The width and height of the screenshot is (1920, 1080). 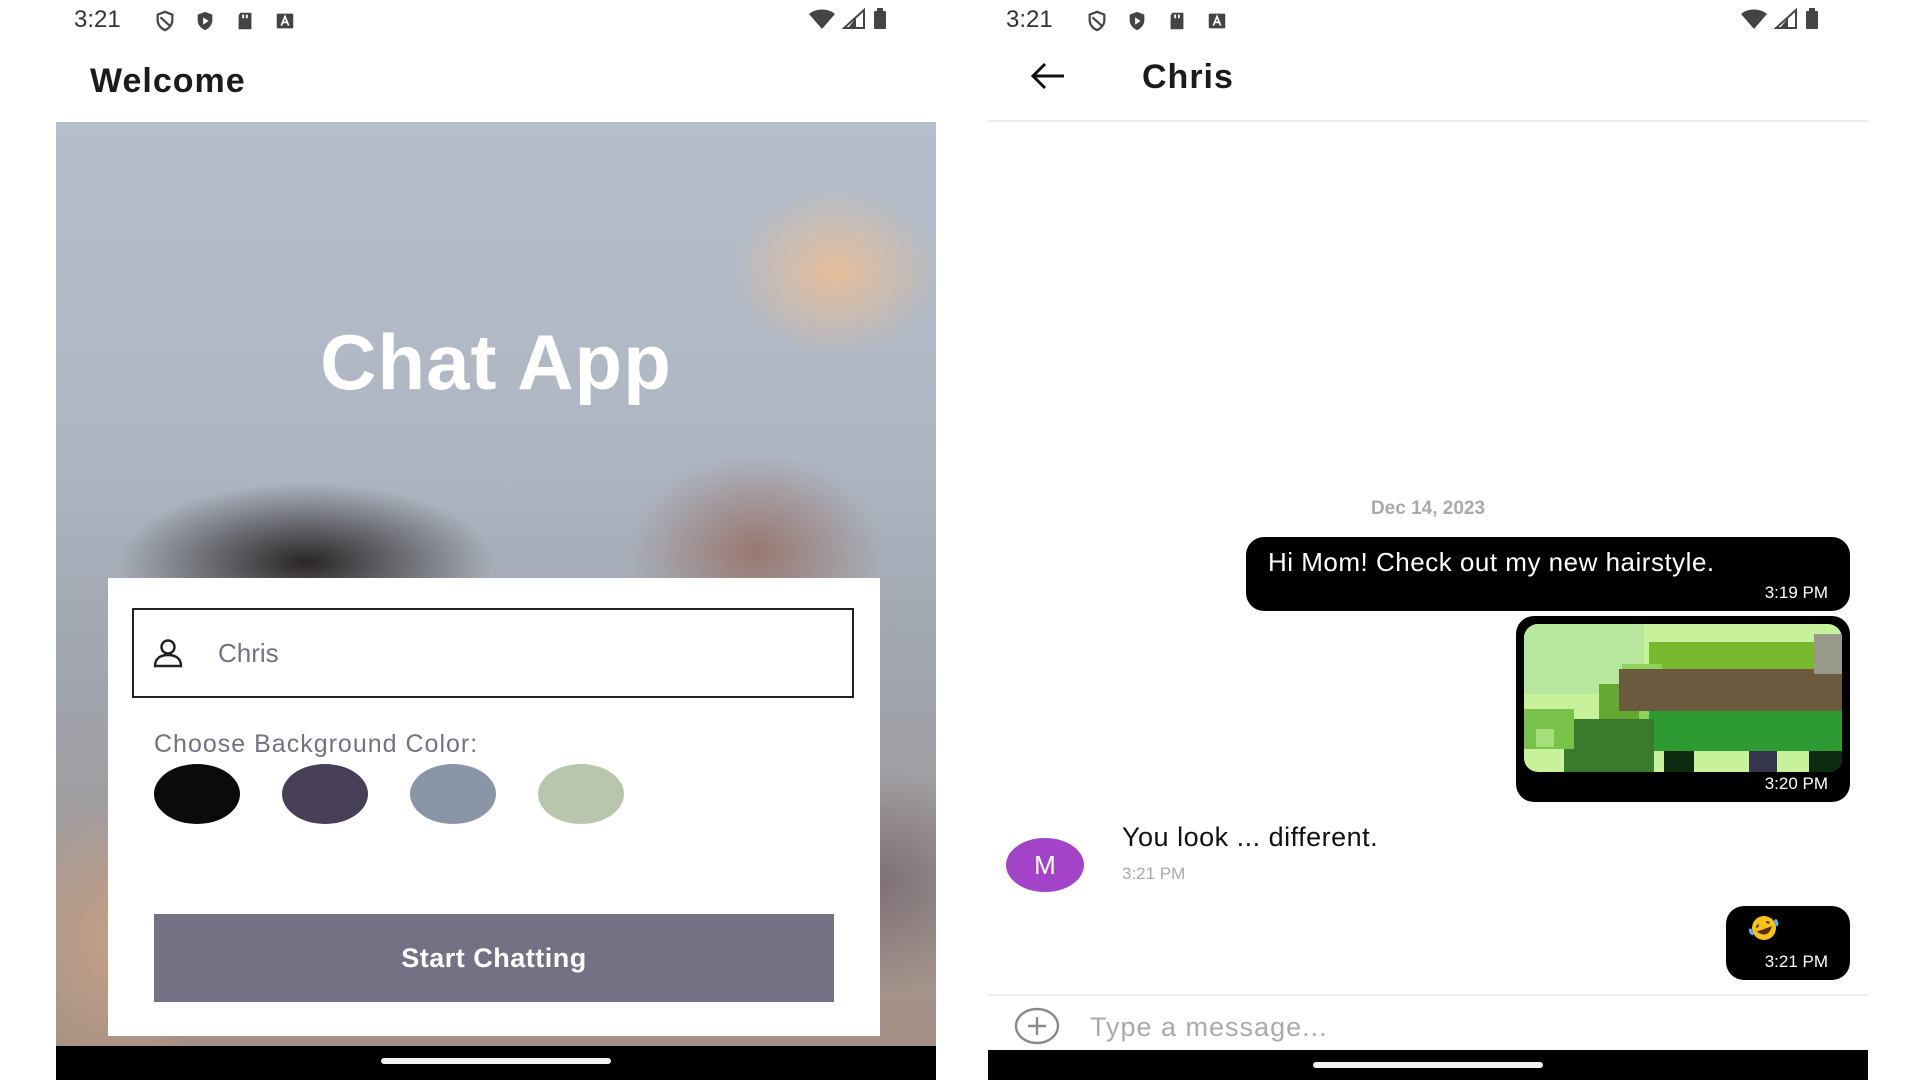 I want to click on start-chatting-button: Start Chatting, so click(x=494, y=958).